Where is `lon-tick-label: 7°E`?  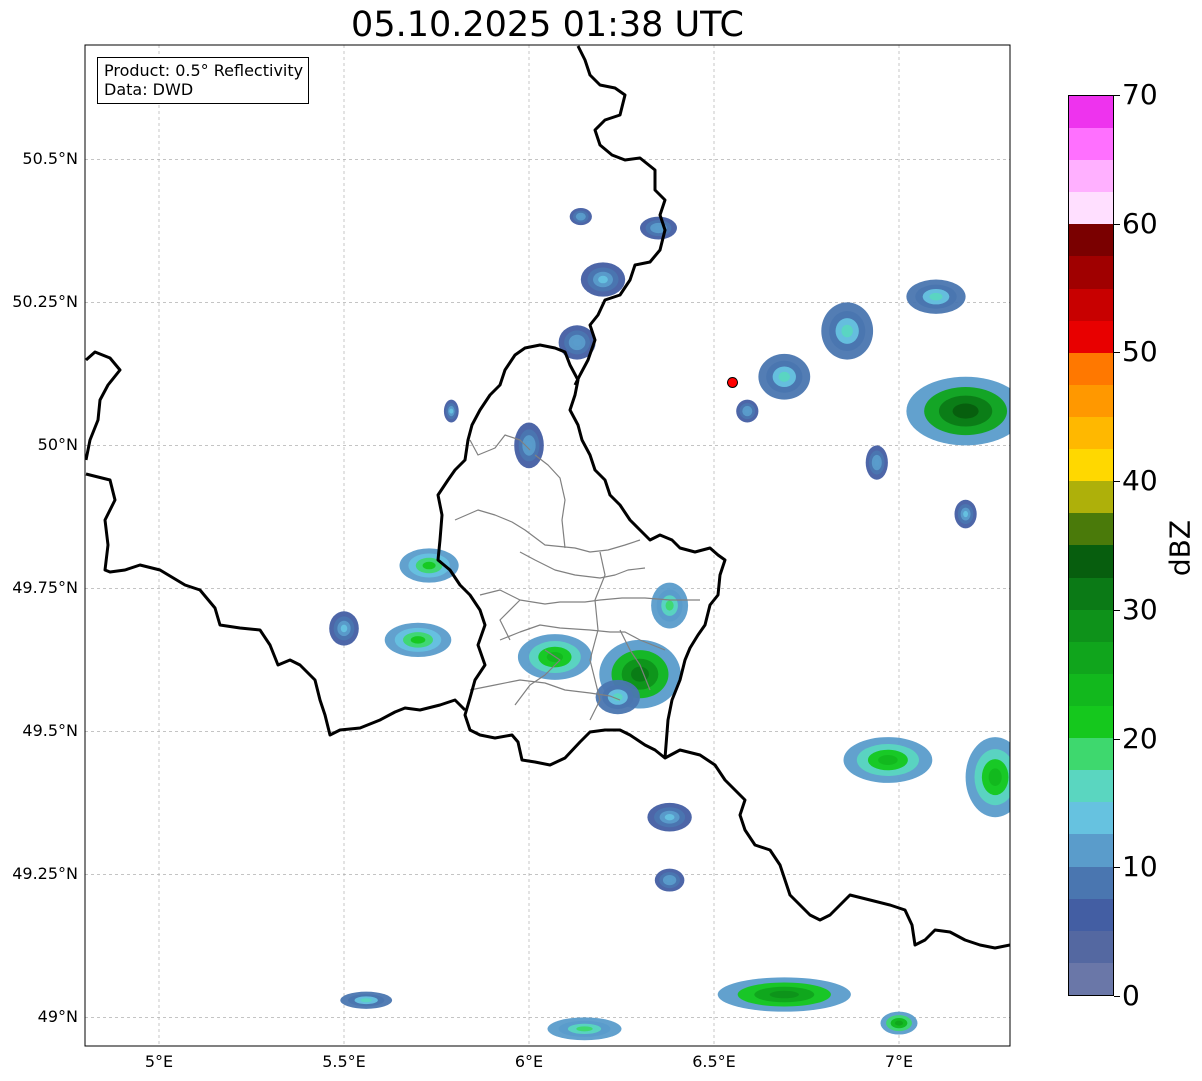 lon-tick-label: 7°E is located at coordinates (899, 1061).